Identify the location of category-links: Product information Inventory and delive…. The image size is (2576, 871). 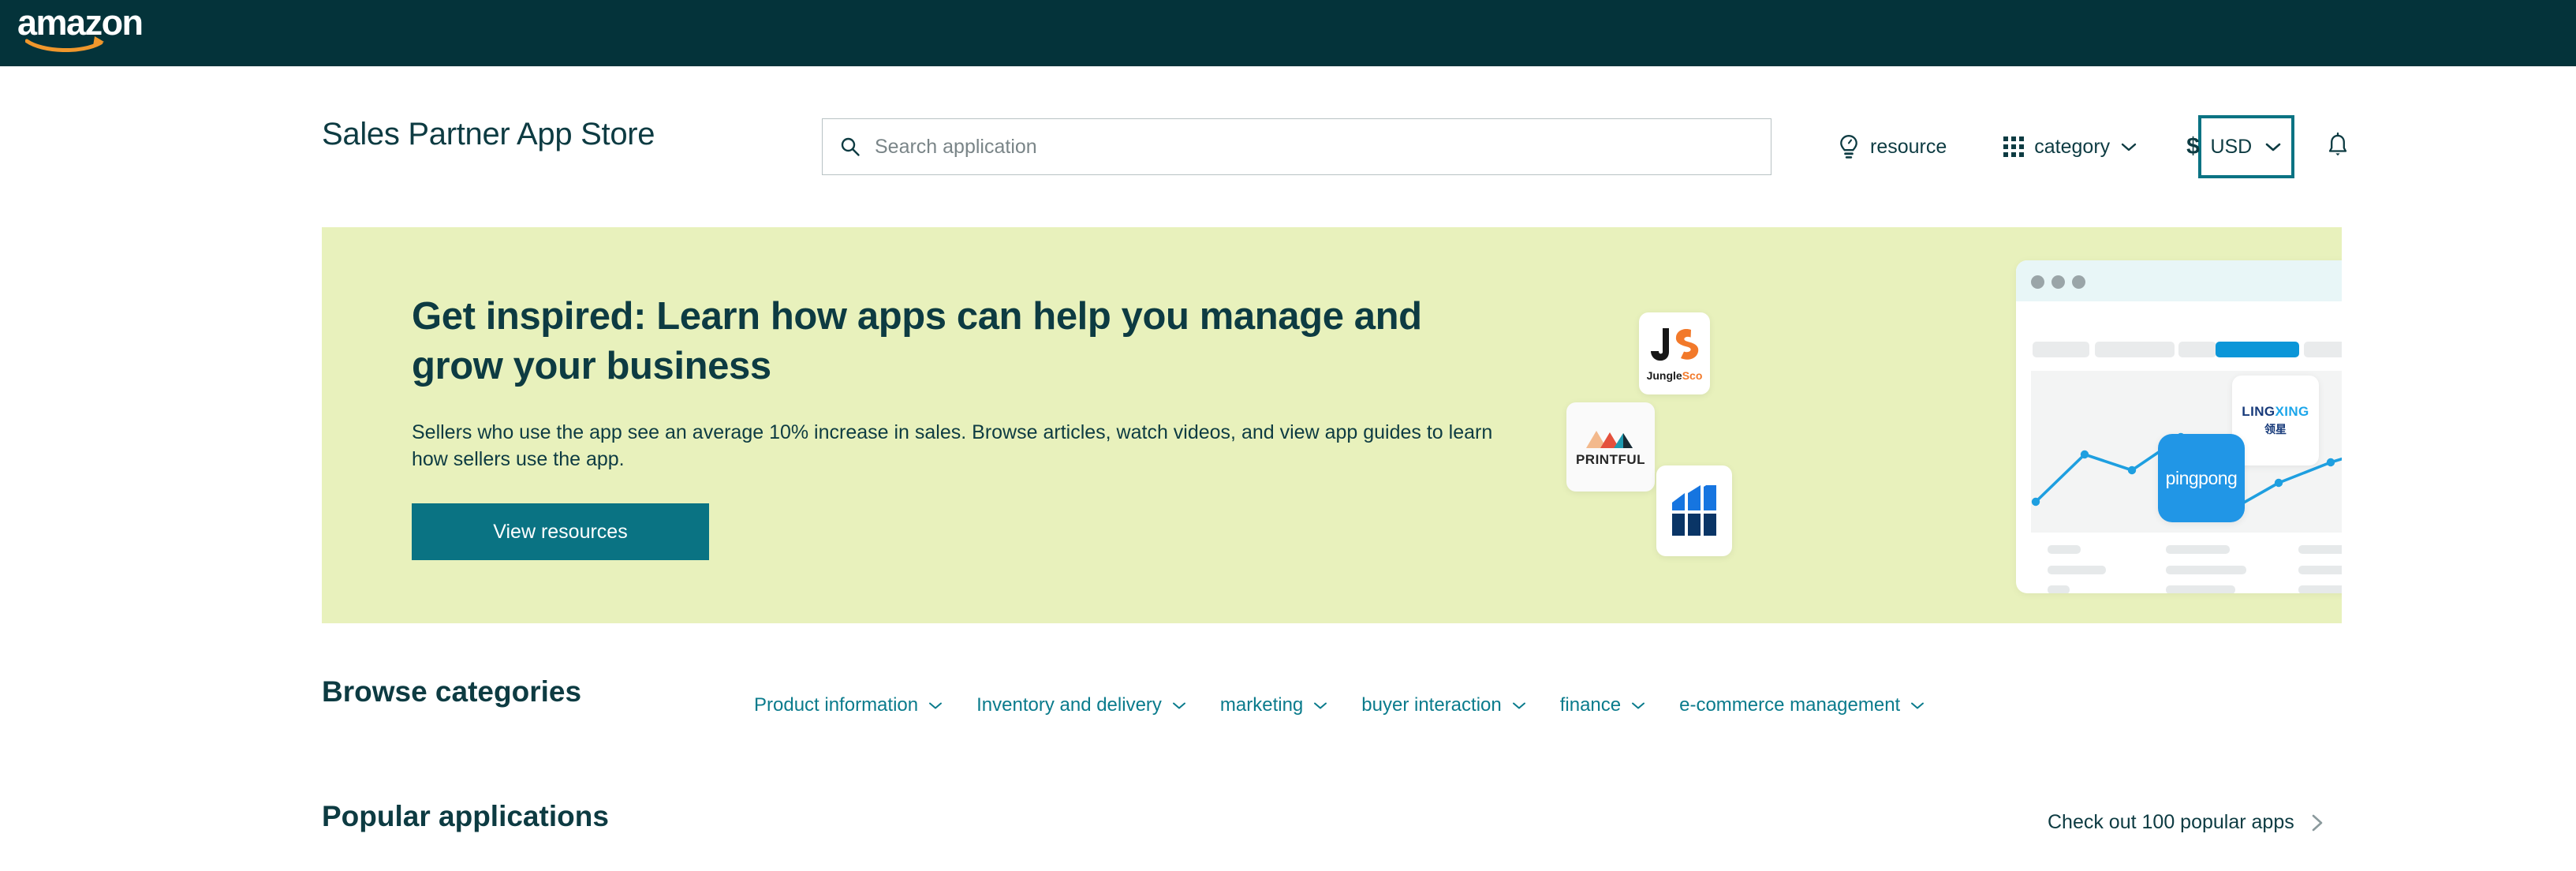
(1340, 705).